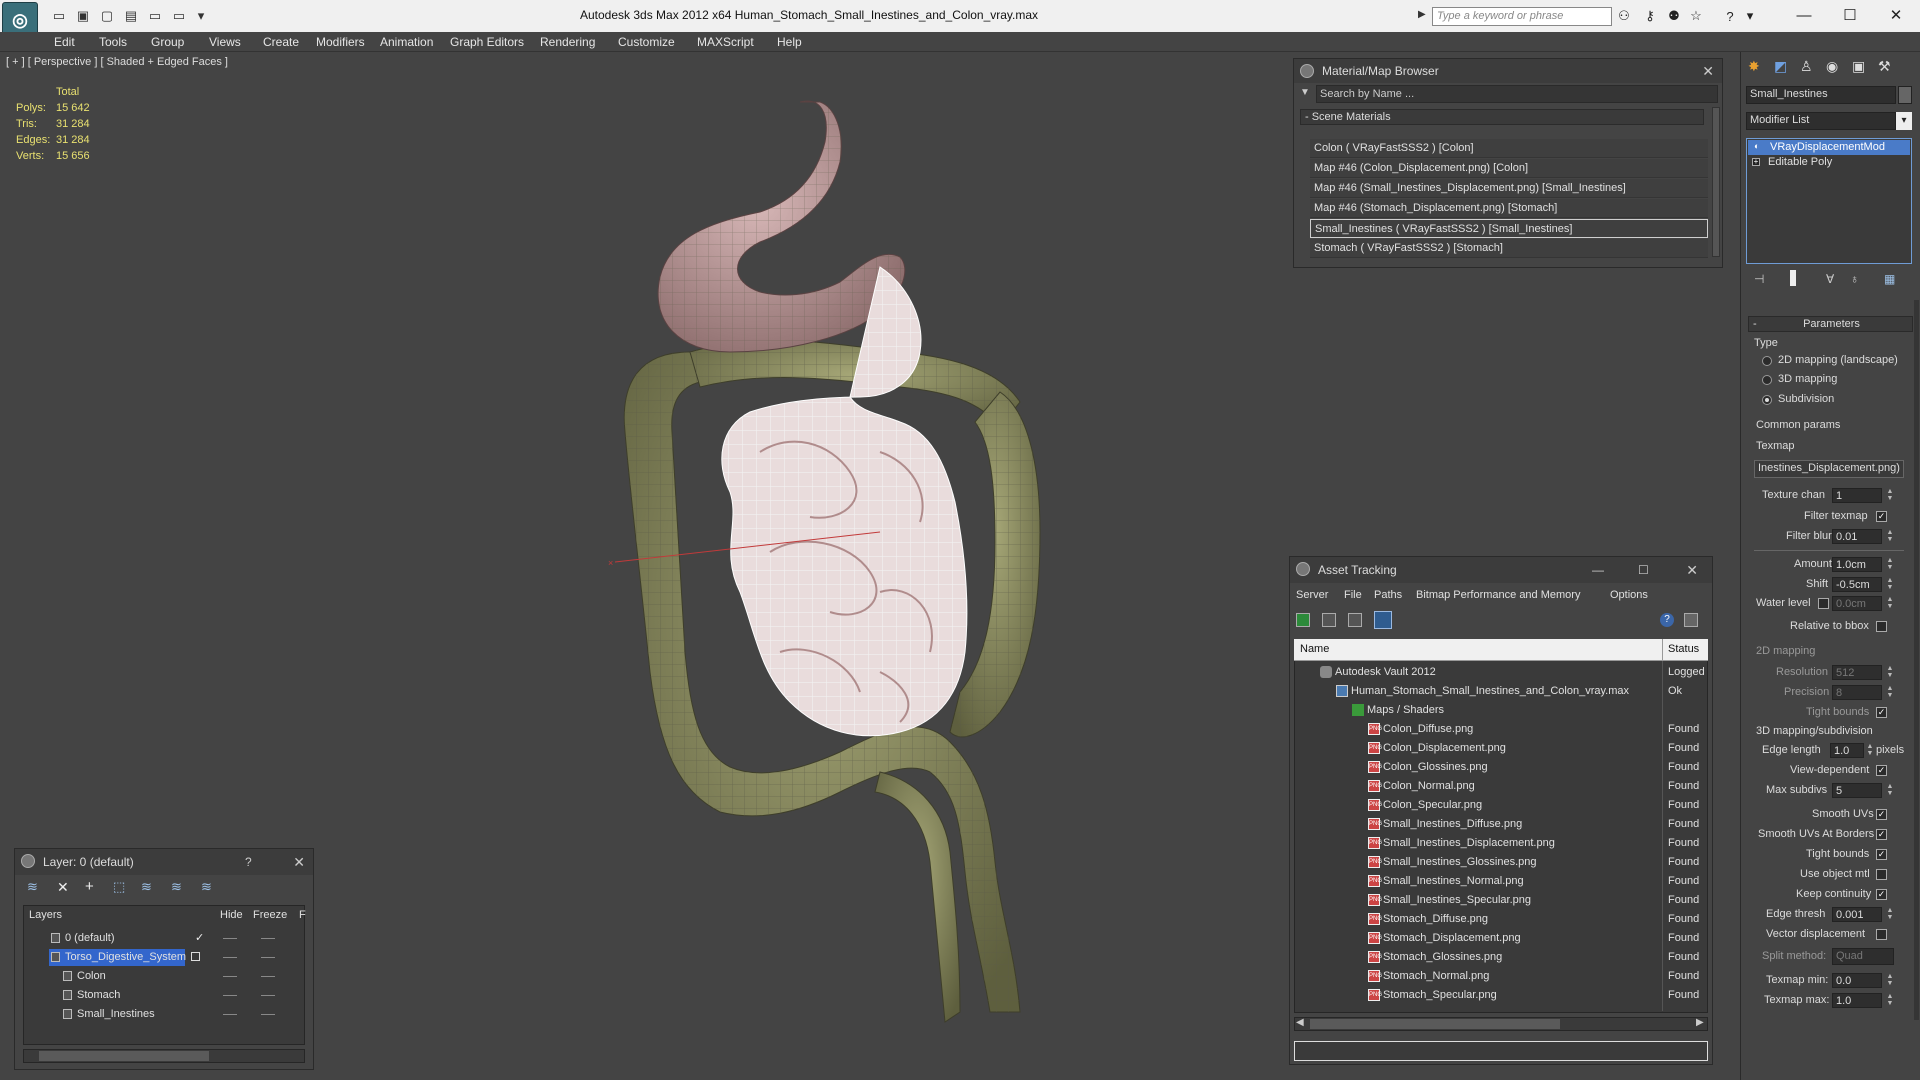  I want to click on asset-row: PNGStomach_Glossines.png Found, so click(1501, 957).